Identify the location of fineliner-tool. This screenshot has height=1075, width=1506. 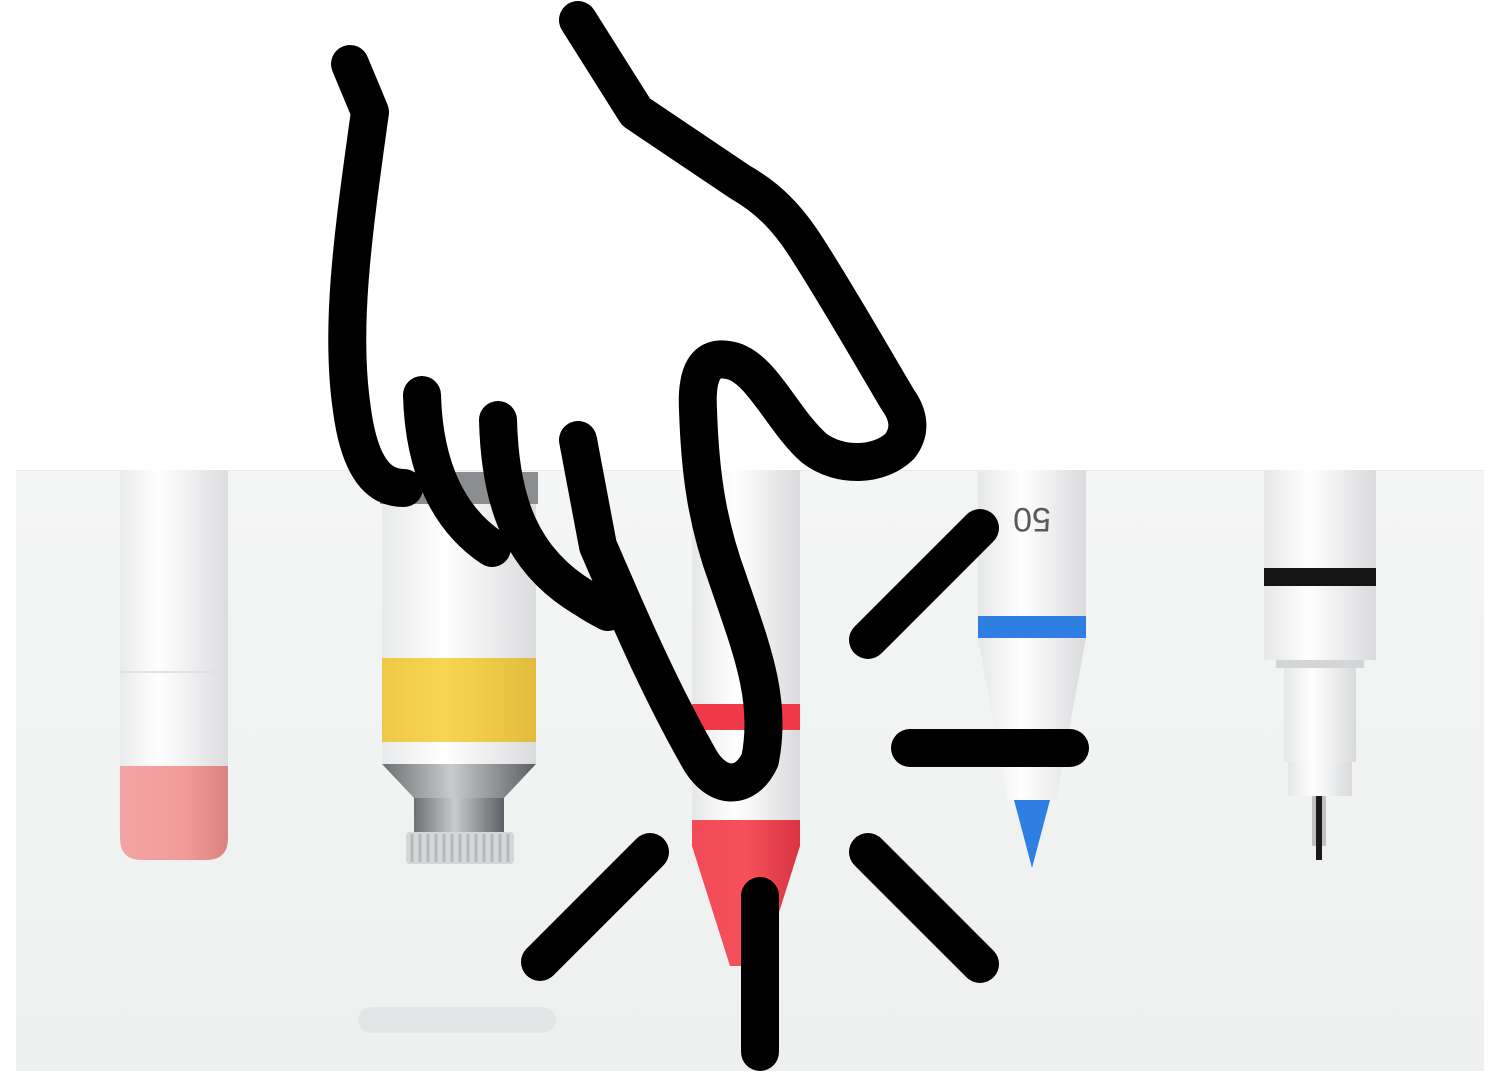
(1320, 670).